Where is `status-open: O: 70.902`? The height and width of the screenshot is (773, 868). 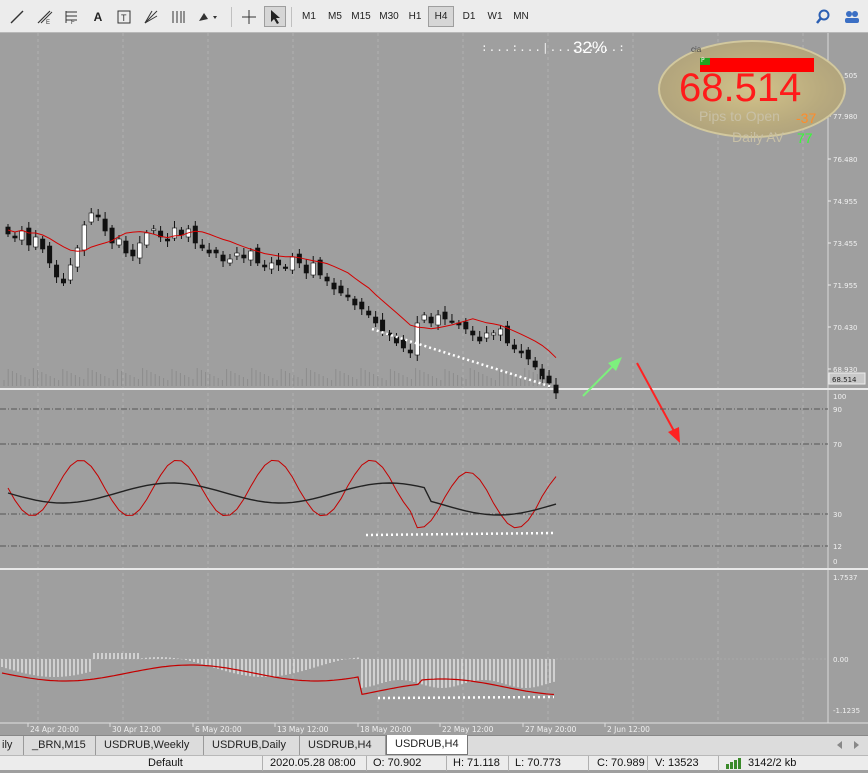 status-open: O: 70.902 is located at coordinates (397, 763).